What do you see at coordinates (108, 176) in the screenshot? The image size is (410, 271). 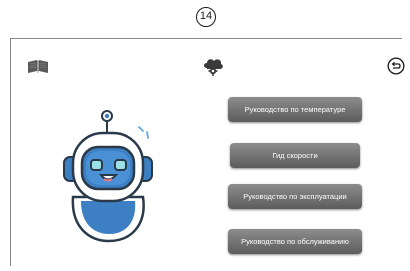 I see `robot-icon` at bounding box center [108, 176].